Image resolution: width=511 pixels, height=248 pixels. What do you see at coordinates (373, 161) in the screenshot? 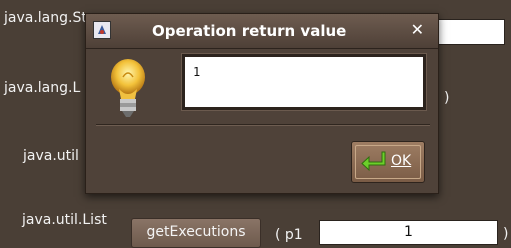
I see `enter-arrow-icon` at bounding box center [373, 161].